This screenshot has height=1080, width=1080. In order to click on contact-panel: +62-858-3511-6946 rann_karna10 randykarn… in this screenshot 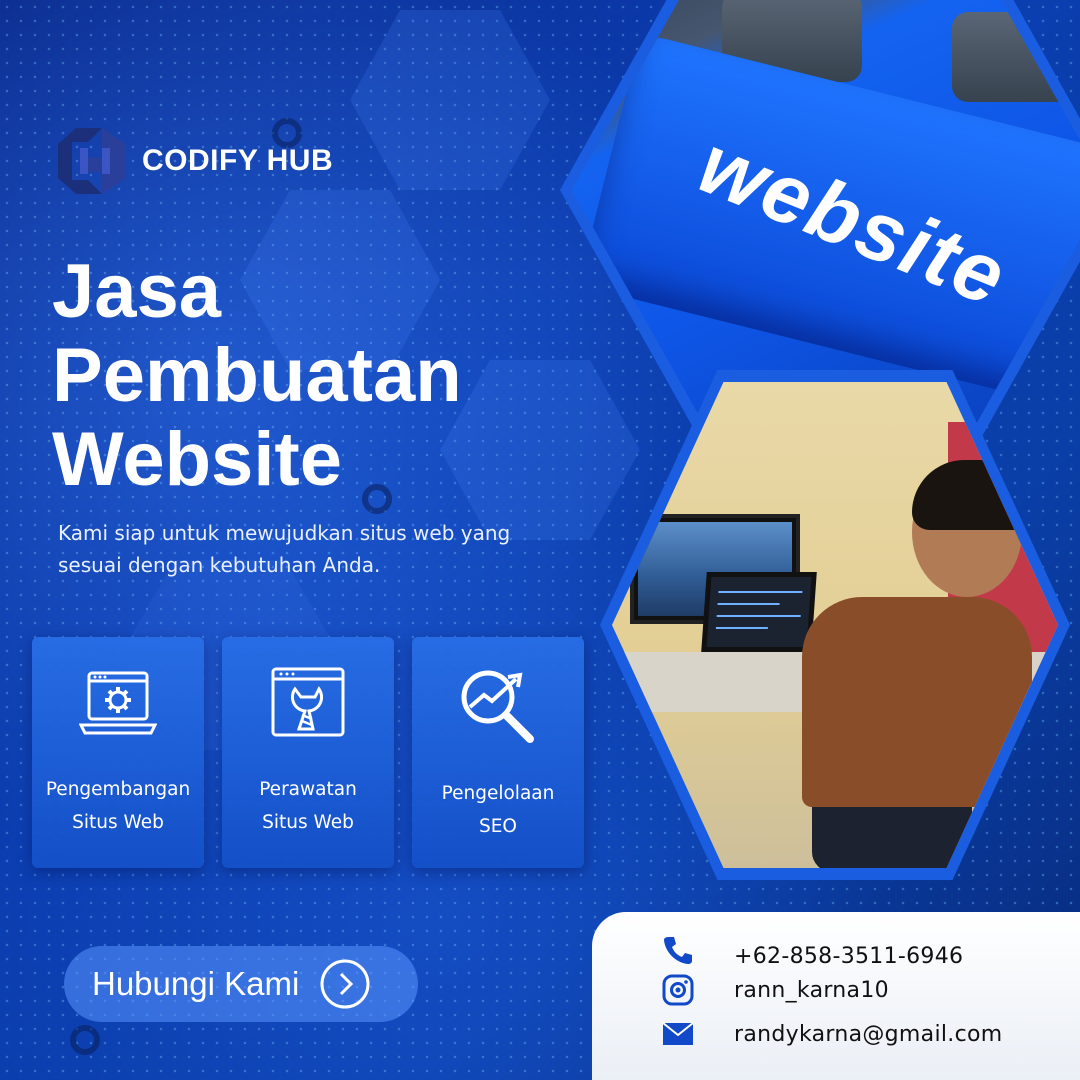, I will do `click(836, 996)`.